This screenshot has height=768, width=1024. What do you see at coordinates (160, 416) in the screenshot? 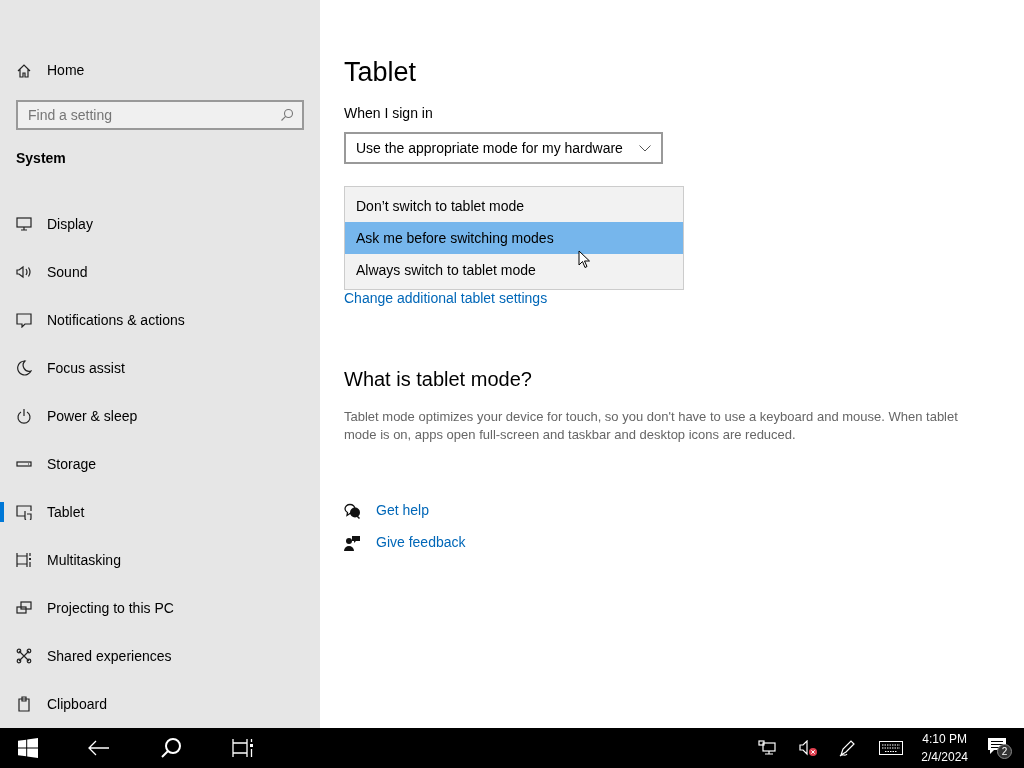
I see `sidebar-item: Power & sleep` at bounding box center [160, 416].